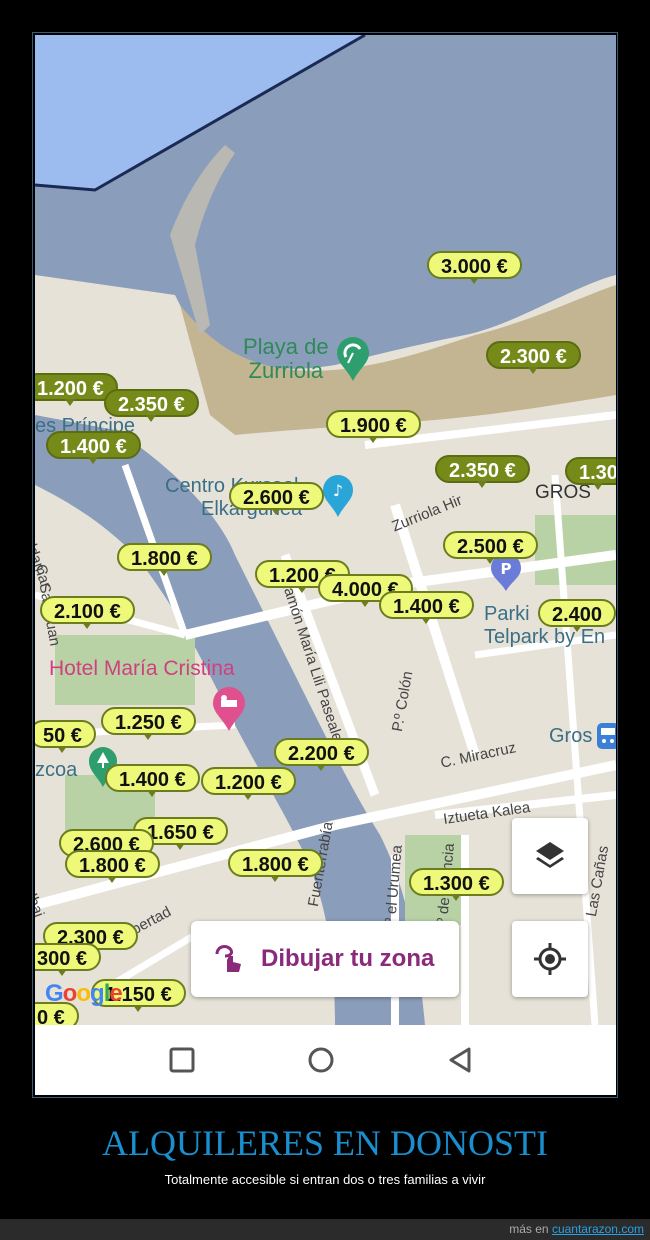 This screenshot has width=650, height=1240. Describe the element at coordinates (456, 884) in the screenshot. I see `price-marker: 1.300 €` at that location.